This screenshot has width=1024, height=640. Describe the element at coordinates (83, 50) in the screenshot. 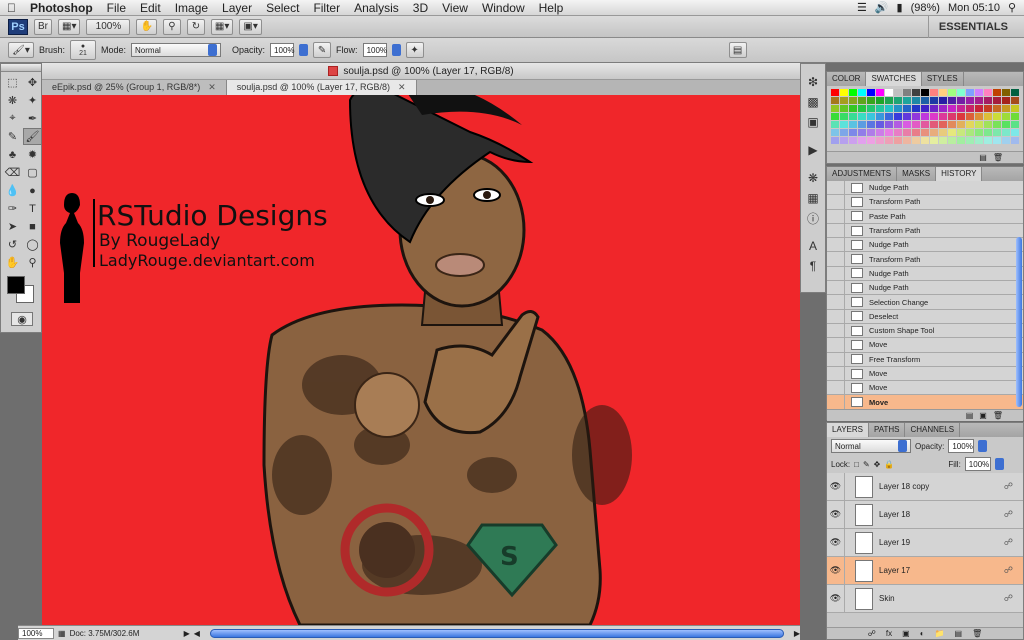

I see `brush-size-picker: ● 21` at that location.